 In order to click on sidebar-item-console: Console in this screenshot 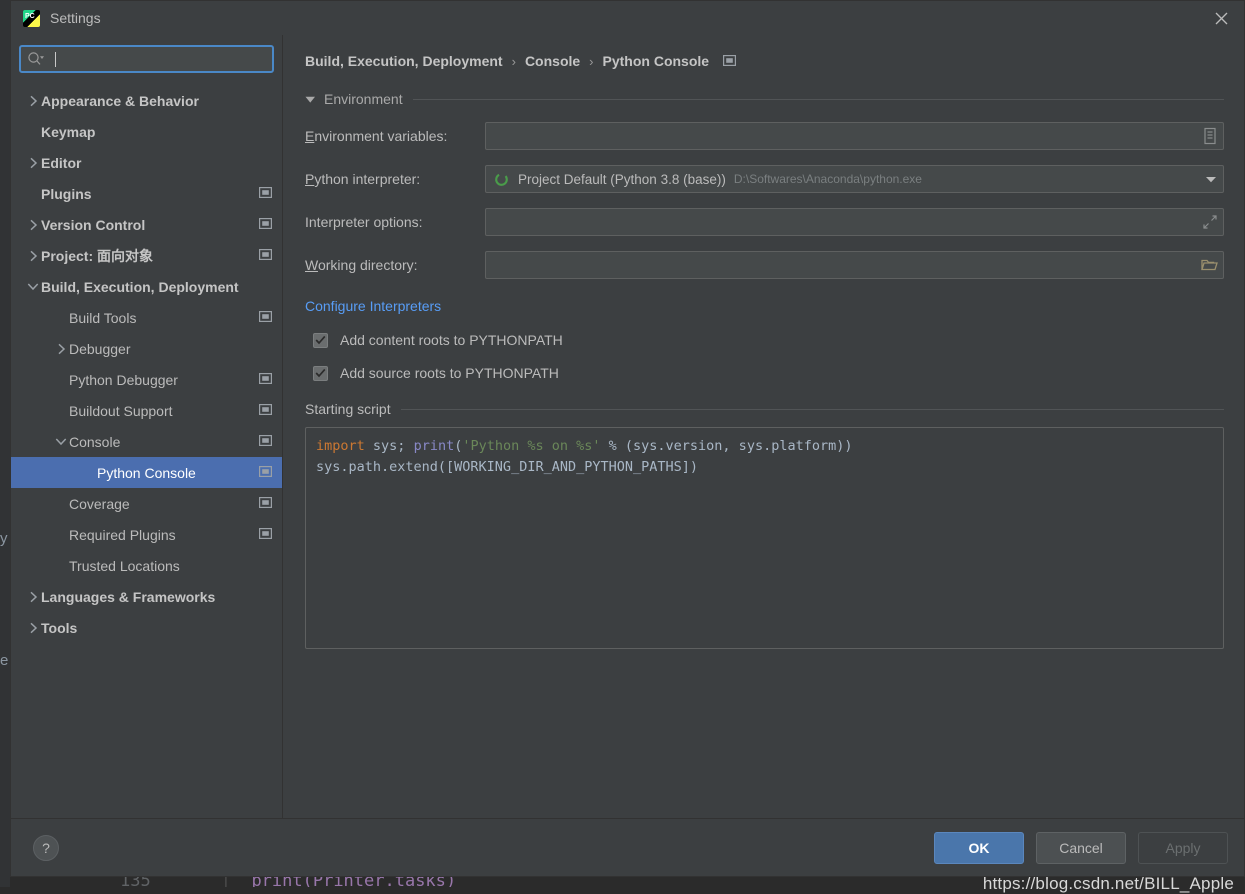, I will do `click(146, 441)`.